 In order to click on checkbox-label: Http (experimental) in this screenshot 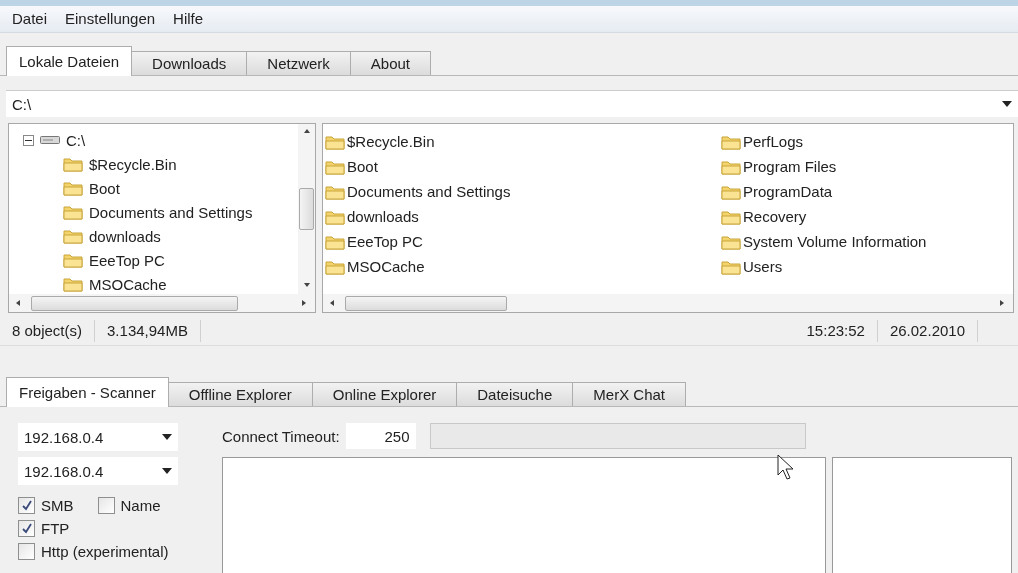, I will do `click(105, 552)`.